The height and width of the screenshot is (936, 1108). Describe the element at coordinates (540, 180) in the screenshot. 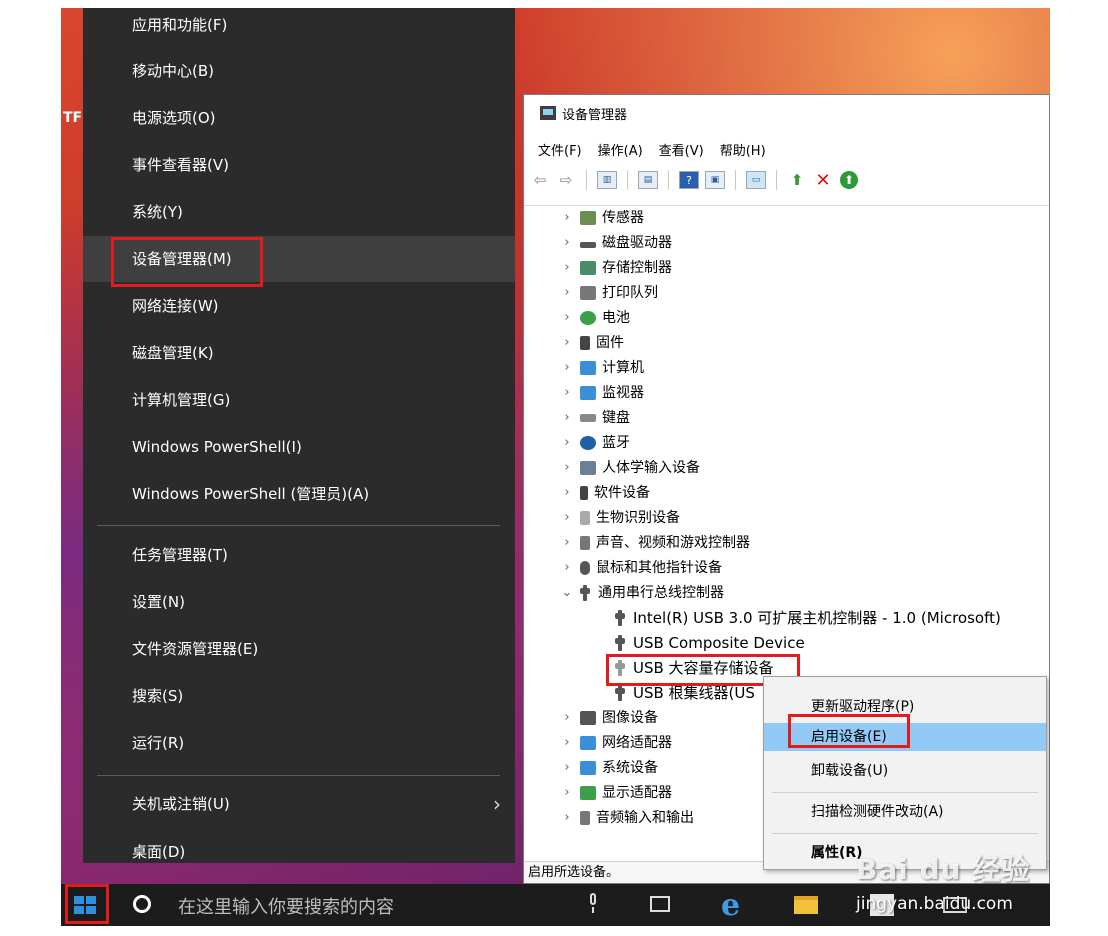

I see `back-arrow-icon: ⇦` at that location.